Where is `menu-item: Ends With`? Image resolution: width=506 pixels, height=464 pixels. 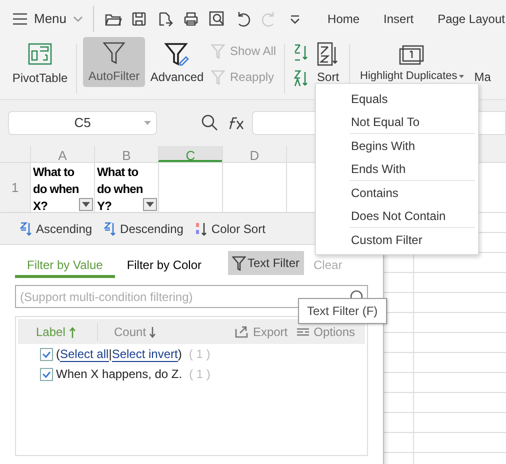 menu-item: Ends With is located at coordinates (397, 168).